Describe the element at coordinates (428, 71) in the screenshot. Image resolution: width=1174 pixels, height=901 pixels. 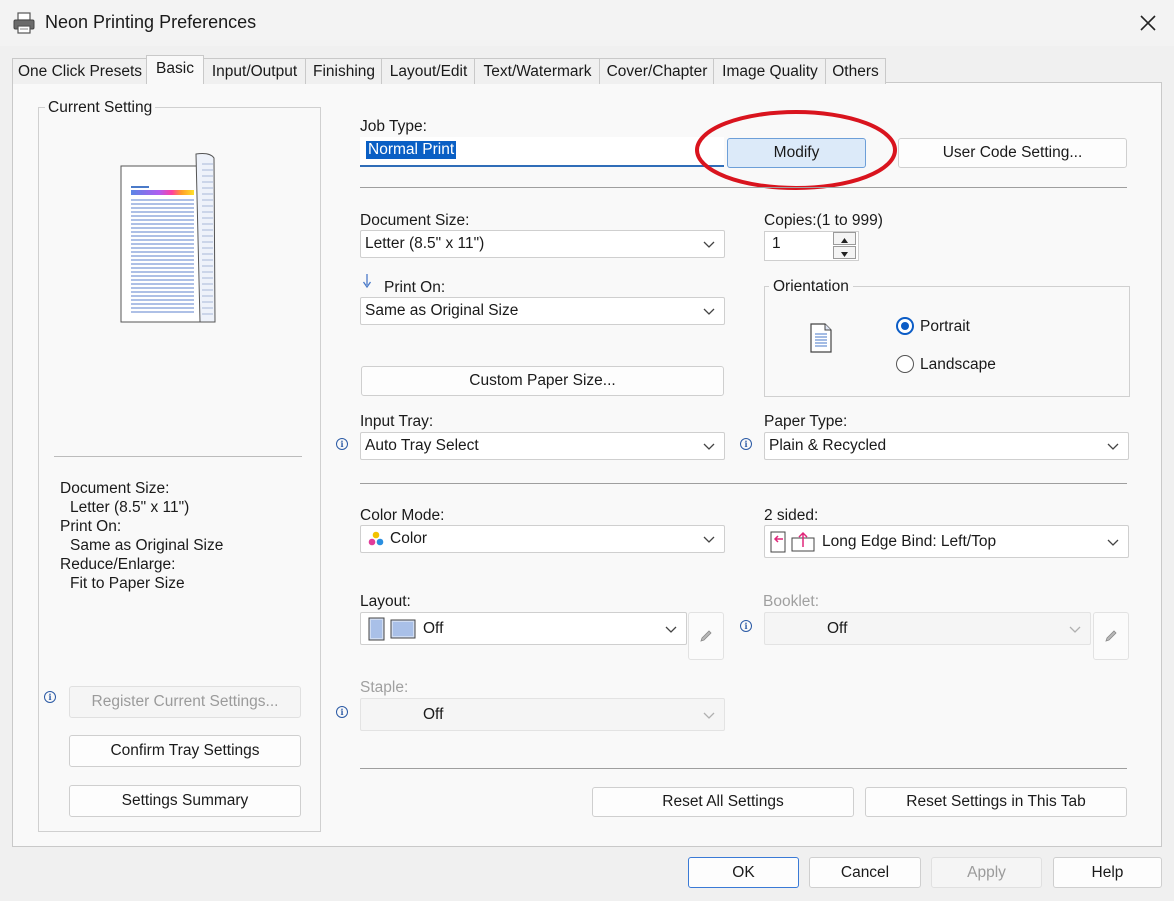
I see `tab-layout-edit: Layout/Edit` at that location.